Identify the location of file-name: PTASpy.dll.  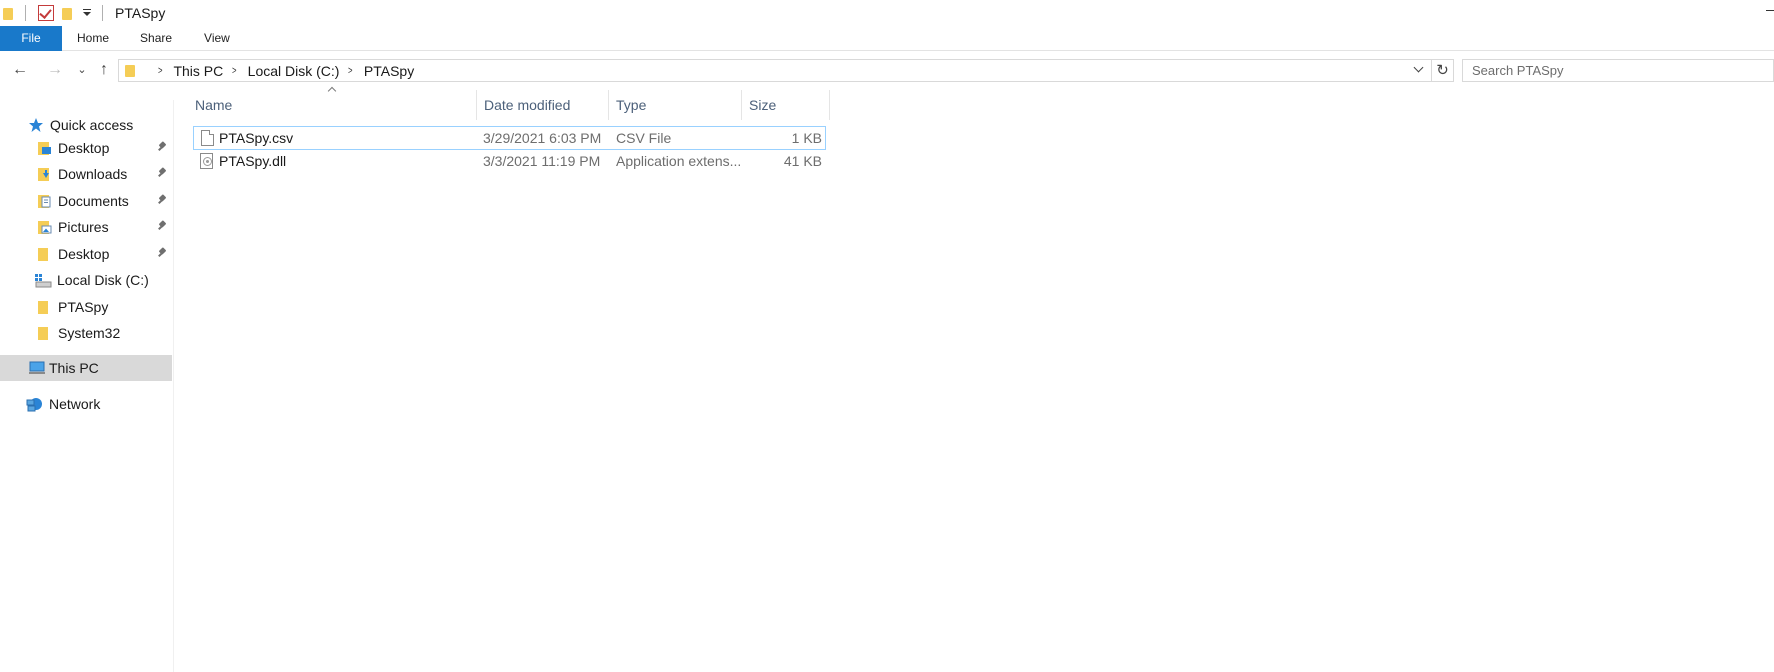
(253, 161).